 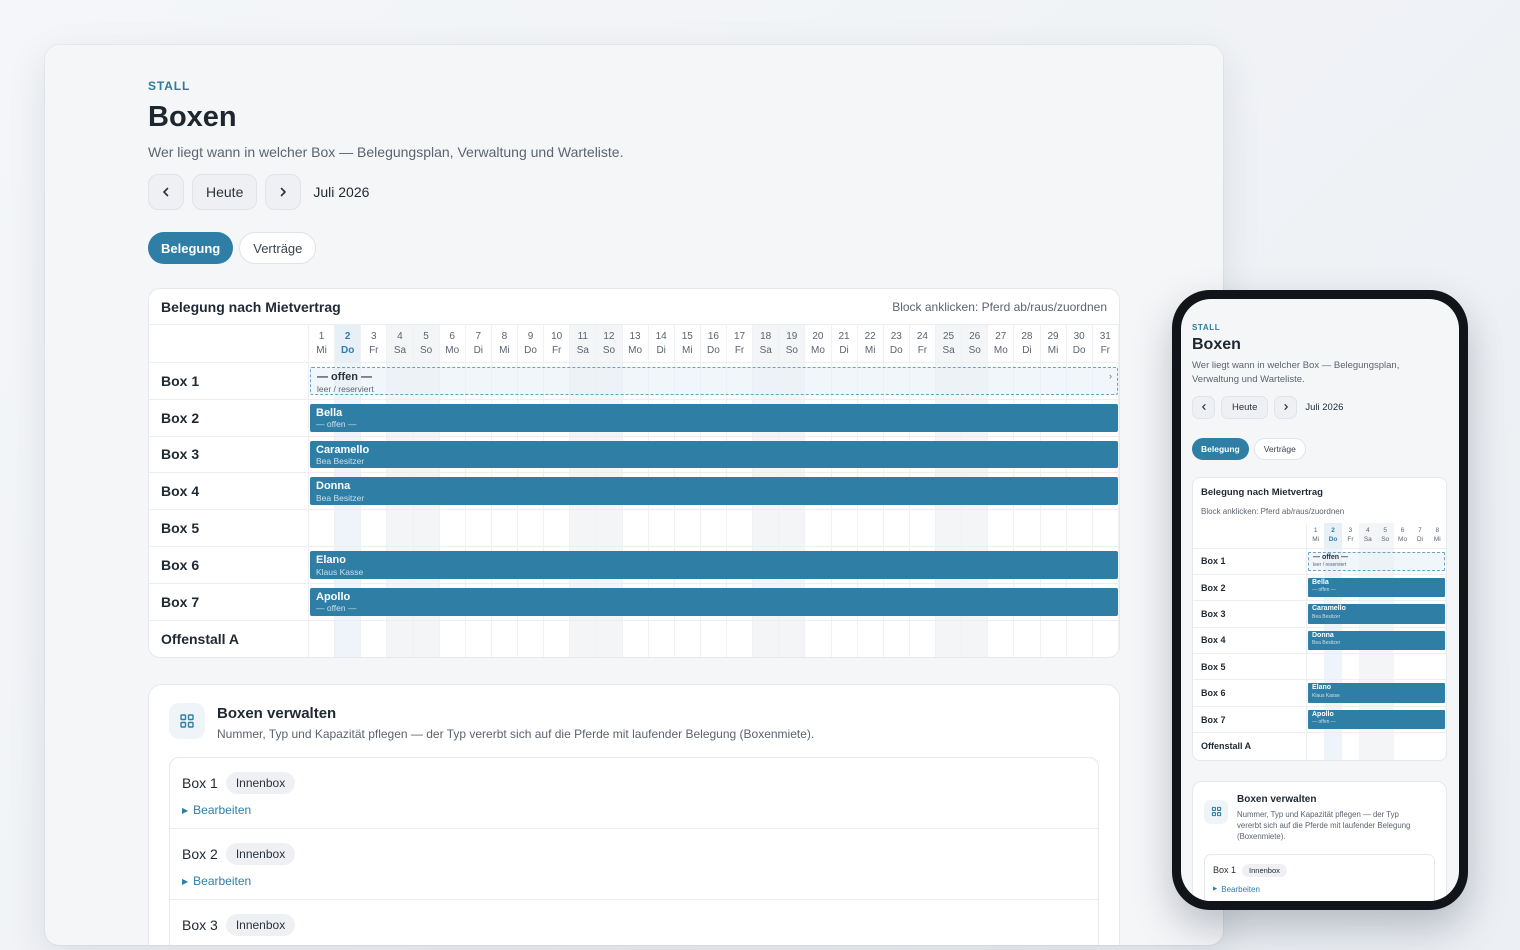 I want to click on box-row-track: Elano Klaus Kasse, so click(x=714, y=564).